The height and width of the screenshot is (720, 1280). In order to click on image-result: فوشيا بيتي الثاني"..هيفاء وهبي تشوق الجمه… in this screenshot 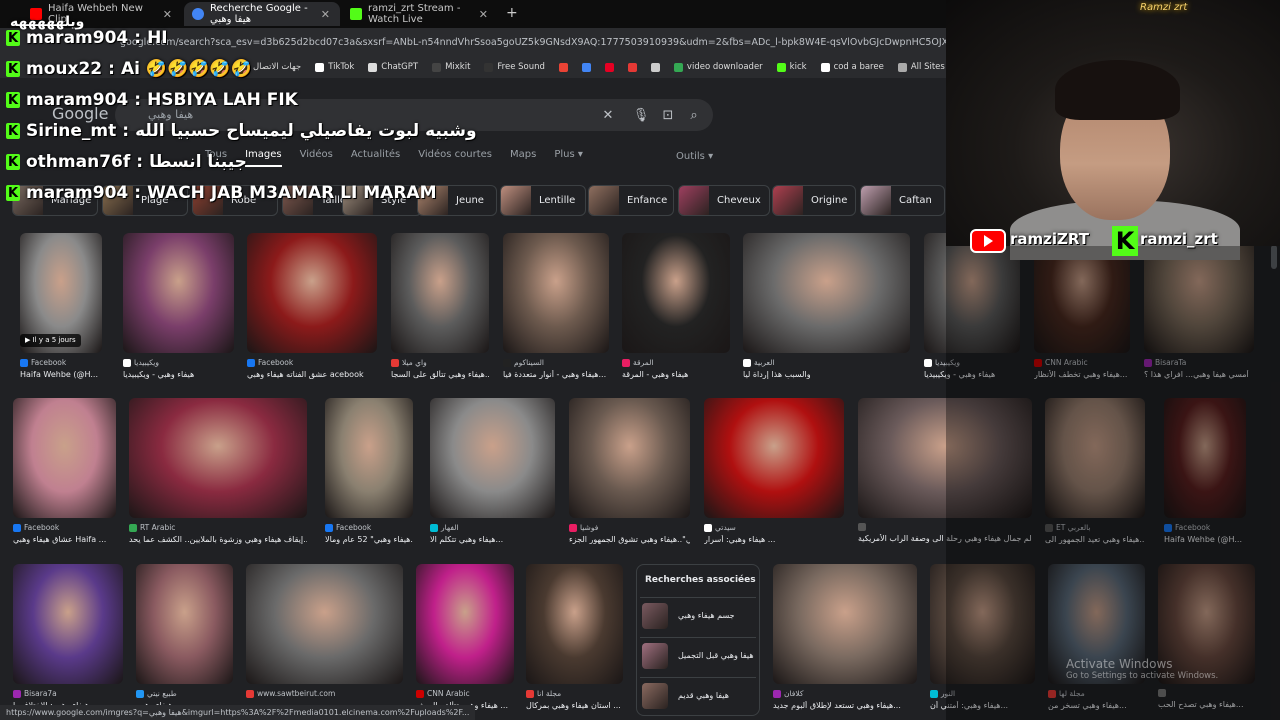, I will do `click(629, 473)`.